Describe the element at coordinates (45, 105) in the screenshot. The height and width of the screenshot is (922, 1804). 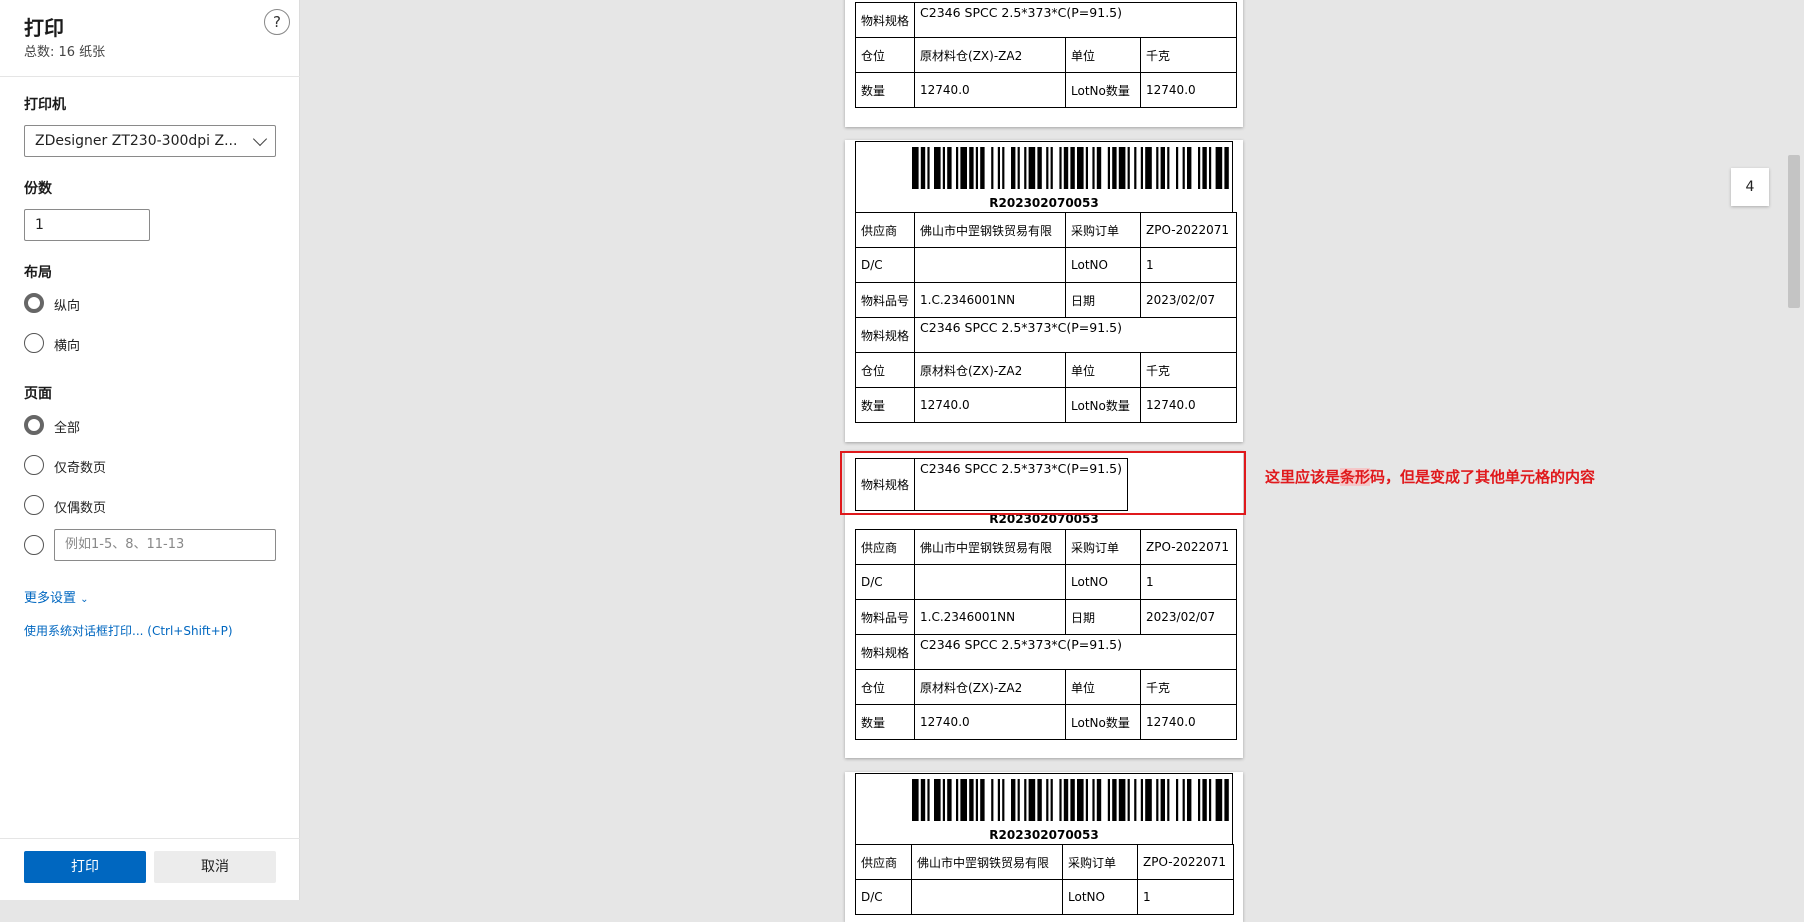
I see `printer-label: 打印机` at that location.